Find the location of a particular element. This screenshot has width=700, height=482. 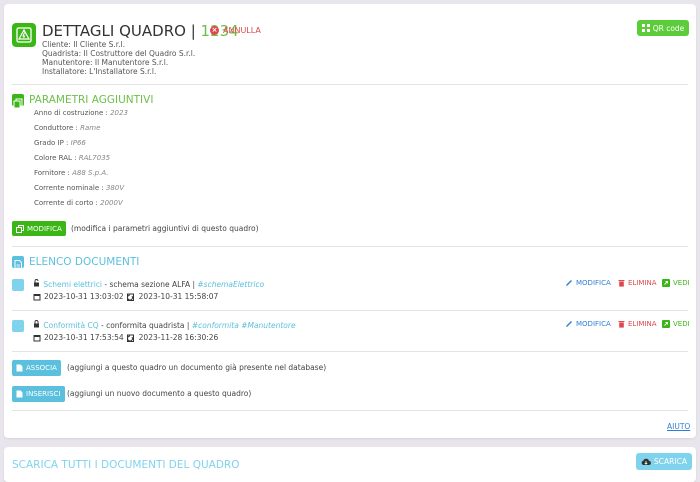

qr-code-label: QR code is located at coordinates (668, 28).